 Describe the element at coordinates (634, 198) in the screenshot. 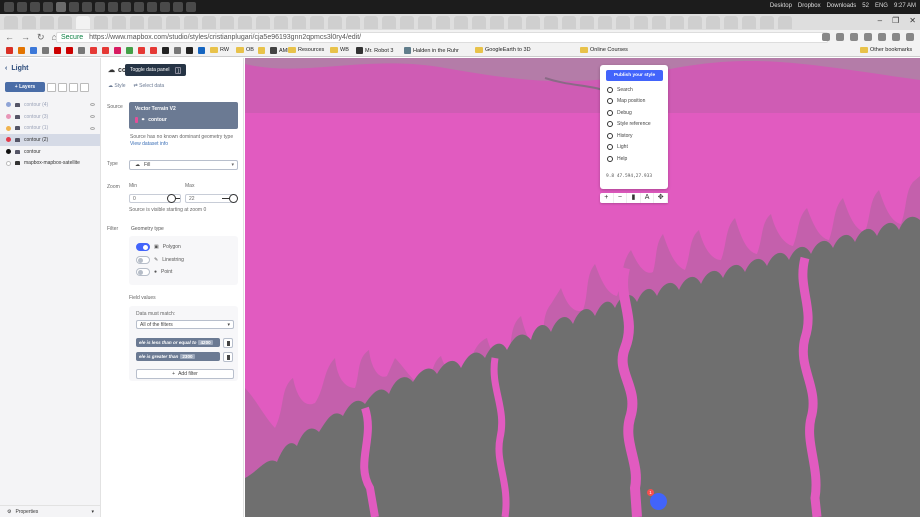

I see `inspect-button: ▮` at that location.